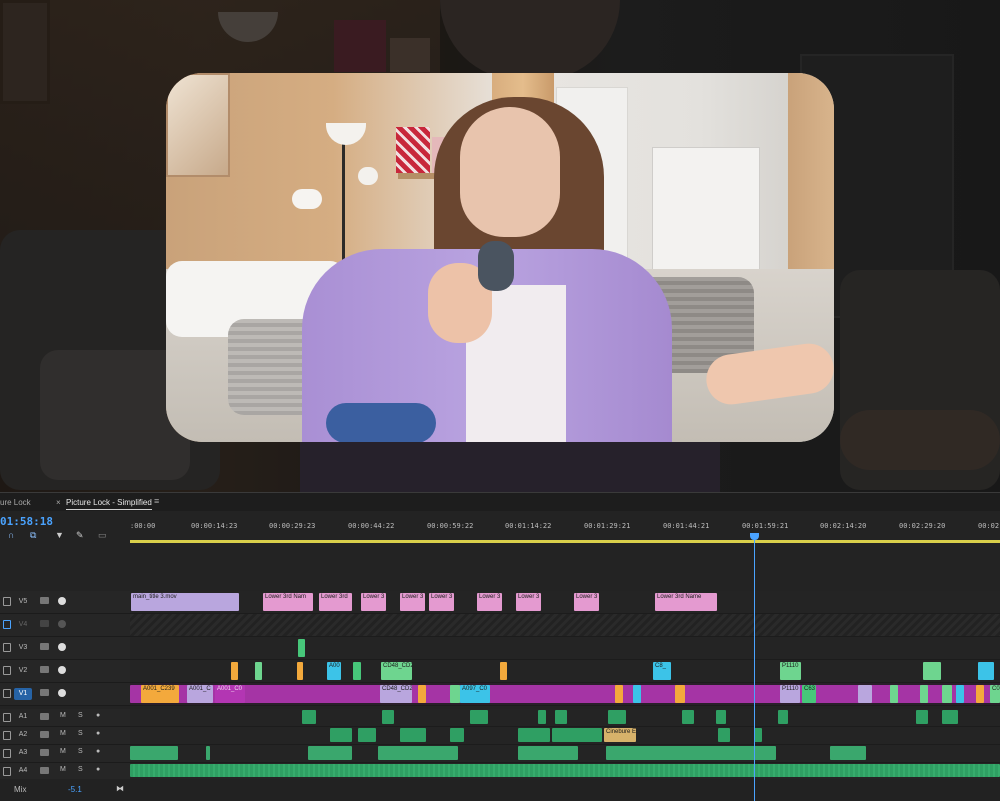 The width and height of the screenshot is (1000, 801). Describe the element at coordinates (790, 671) in the screenshot. I see `clip: P1110` at that location.